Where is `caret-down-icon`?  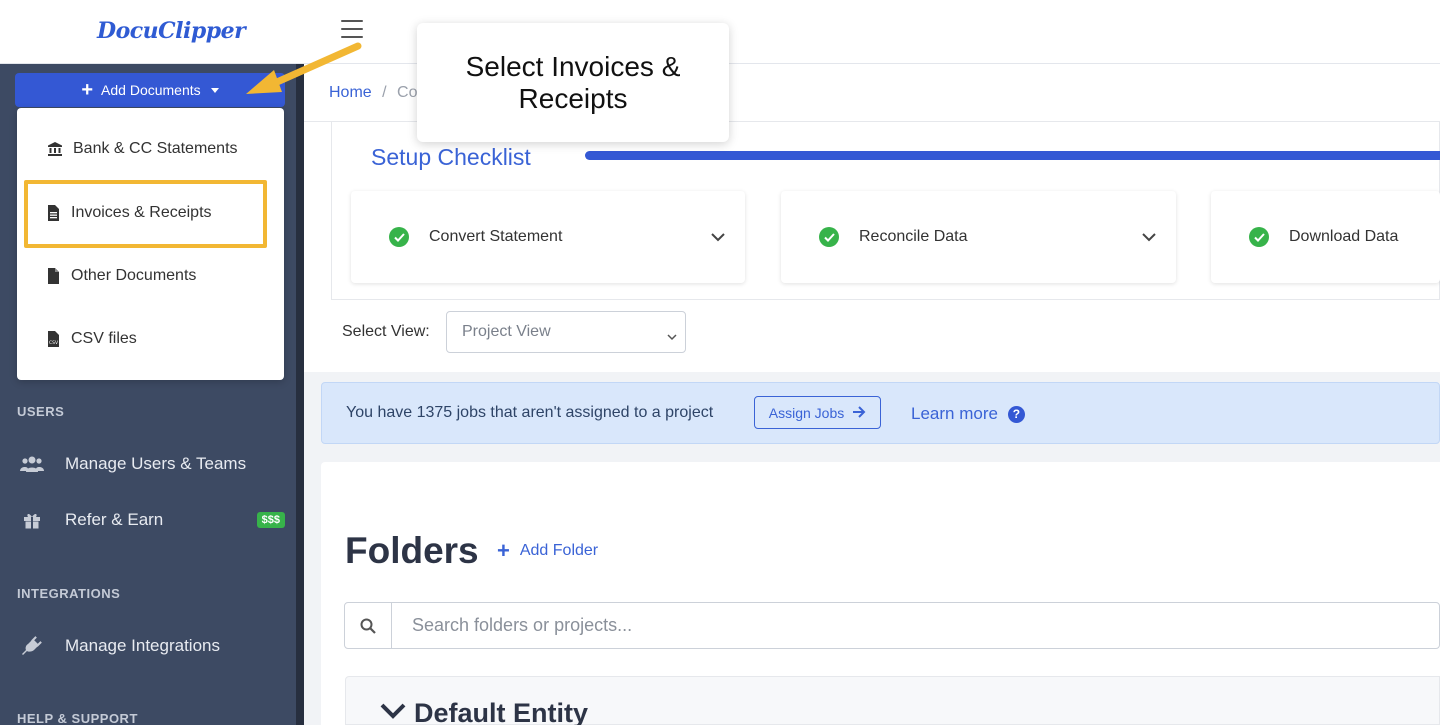 caret-down-icon is located at coordinates (214, 90).